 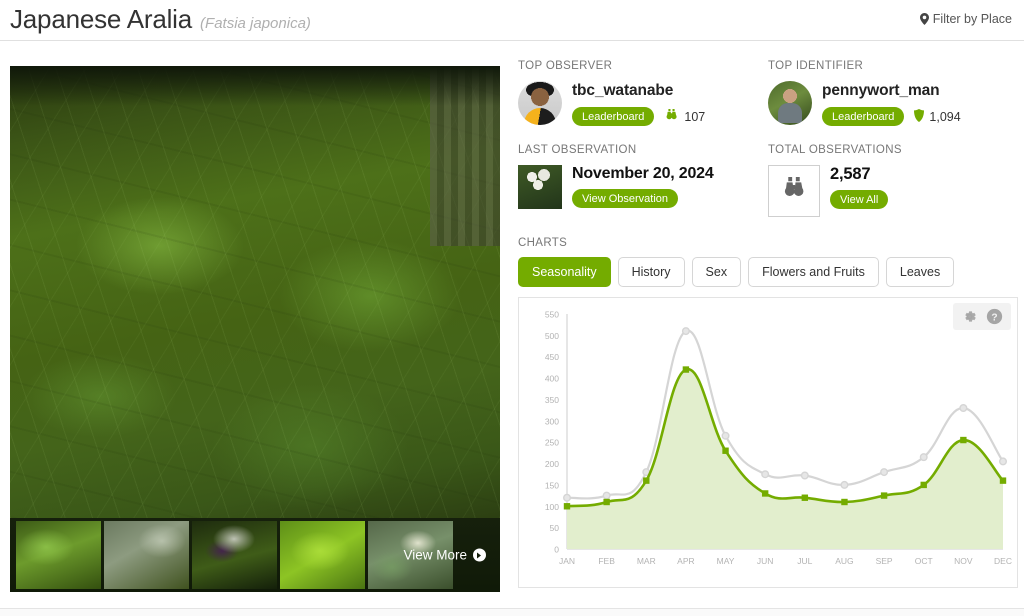 I want to click on y-axis-tick-label: 450, so click(x=552, y=357).